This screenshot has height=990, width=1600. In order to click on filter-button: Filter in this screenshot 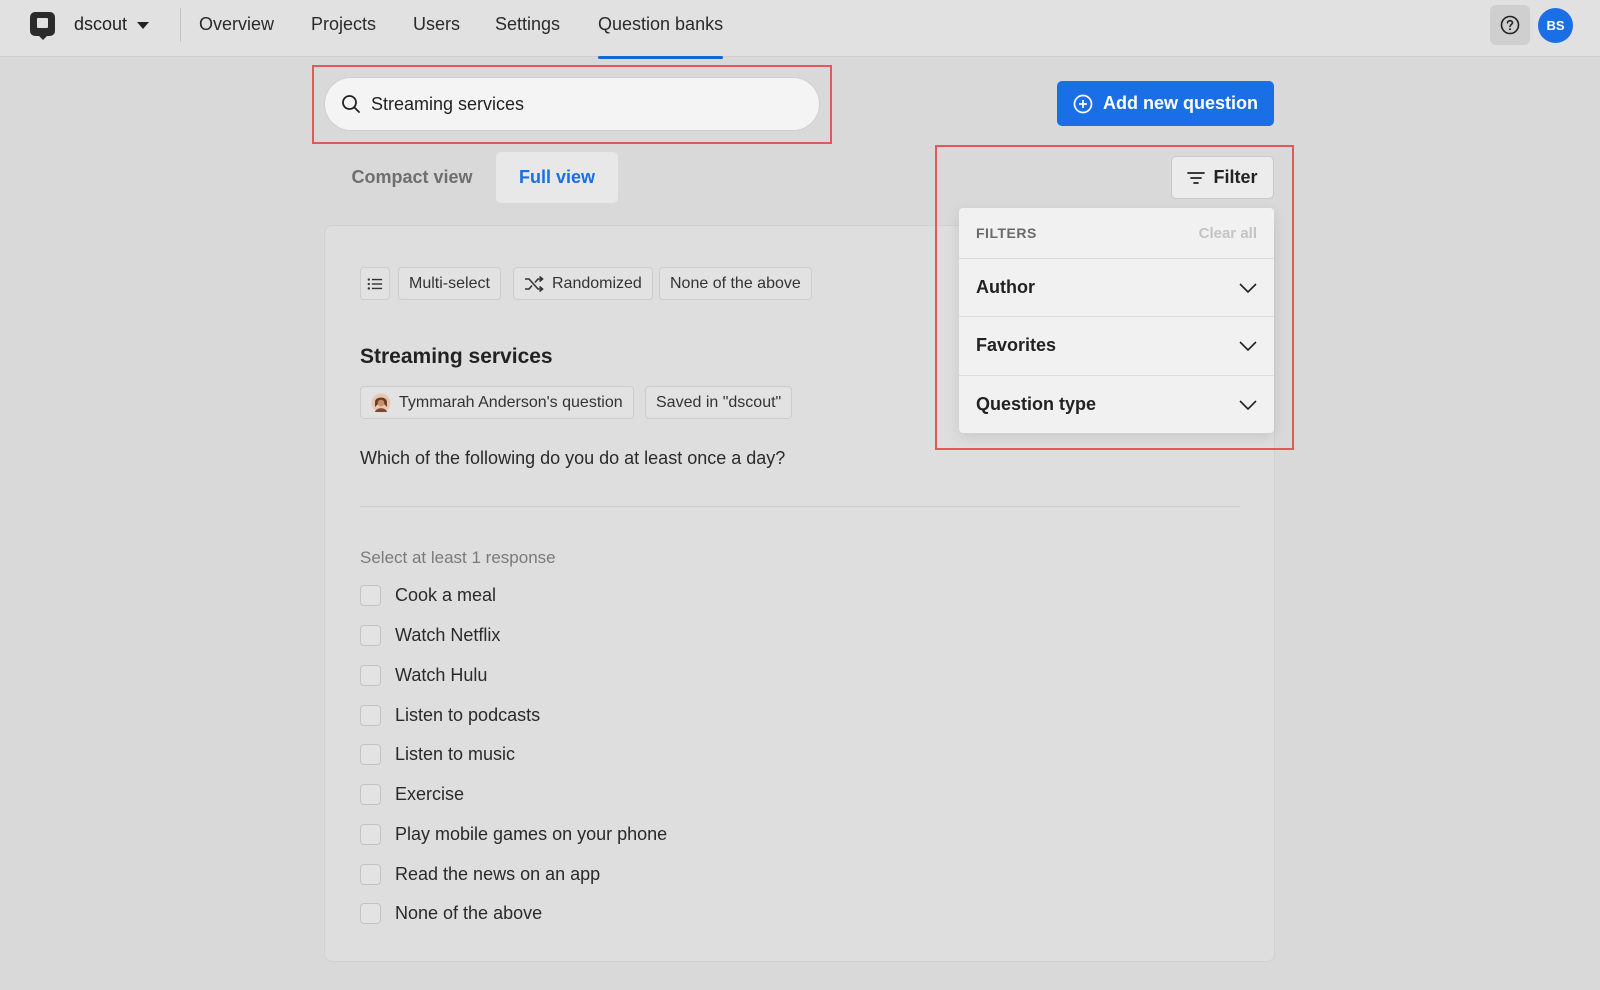, I will do `click(1222, 177)`.